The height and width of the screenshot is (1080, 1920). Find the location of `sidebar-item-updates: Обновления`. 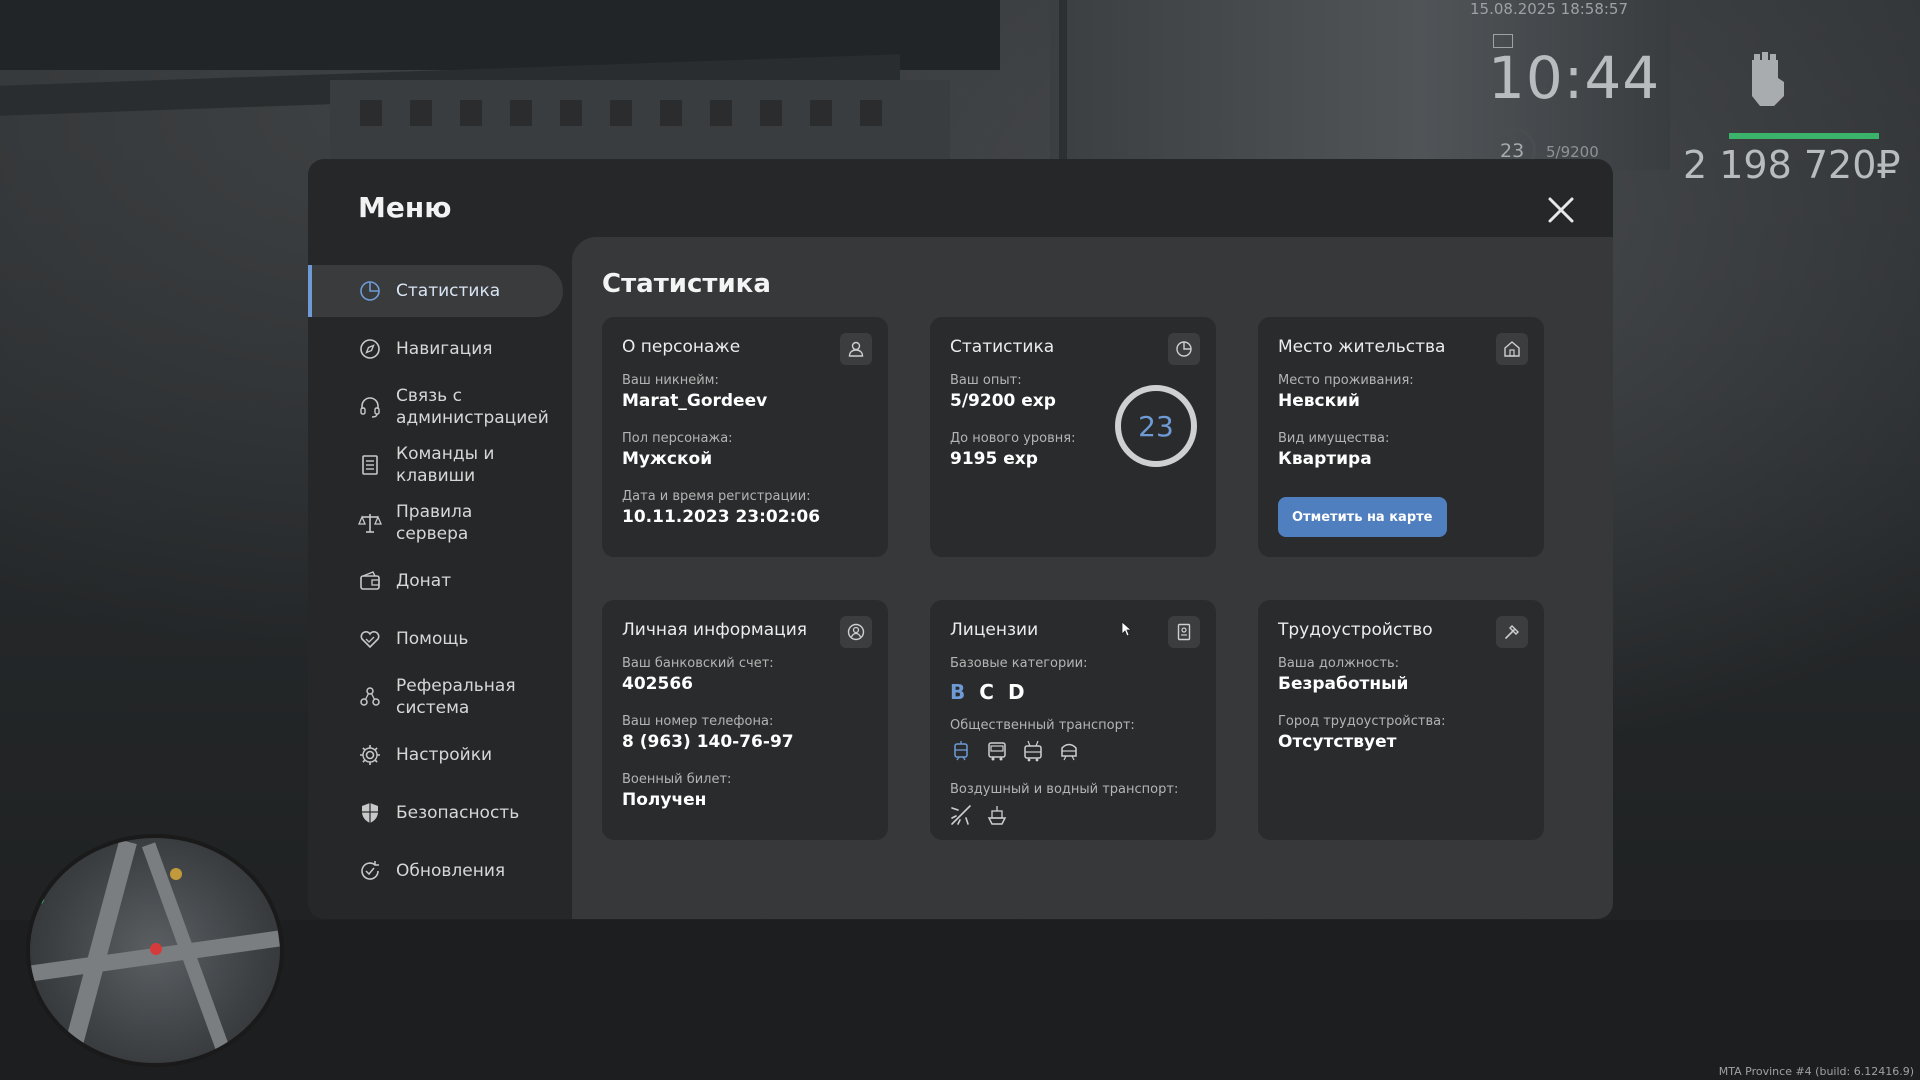

sidebar-item-updates: Обновления is located at coordinates (435, 871).